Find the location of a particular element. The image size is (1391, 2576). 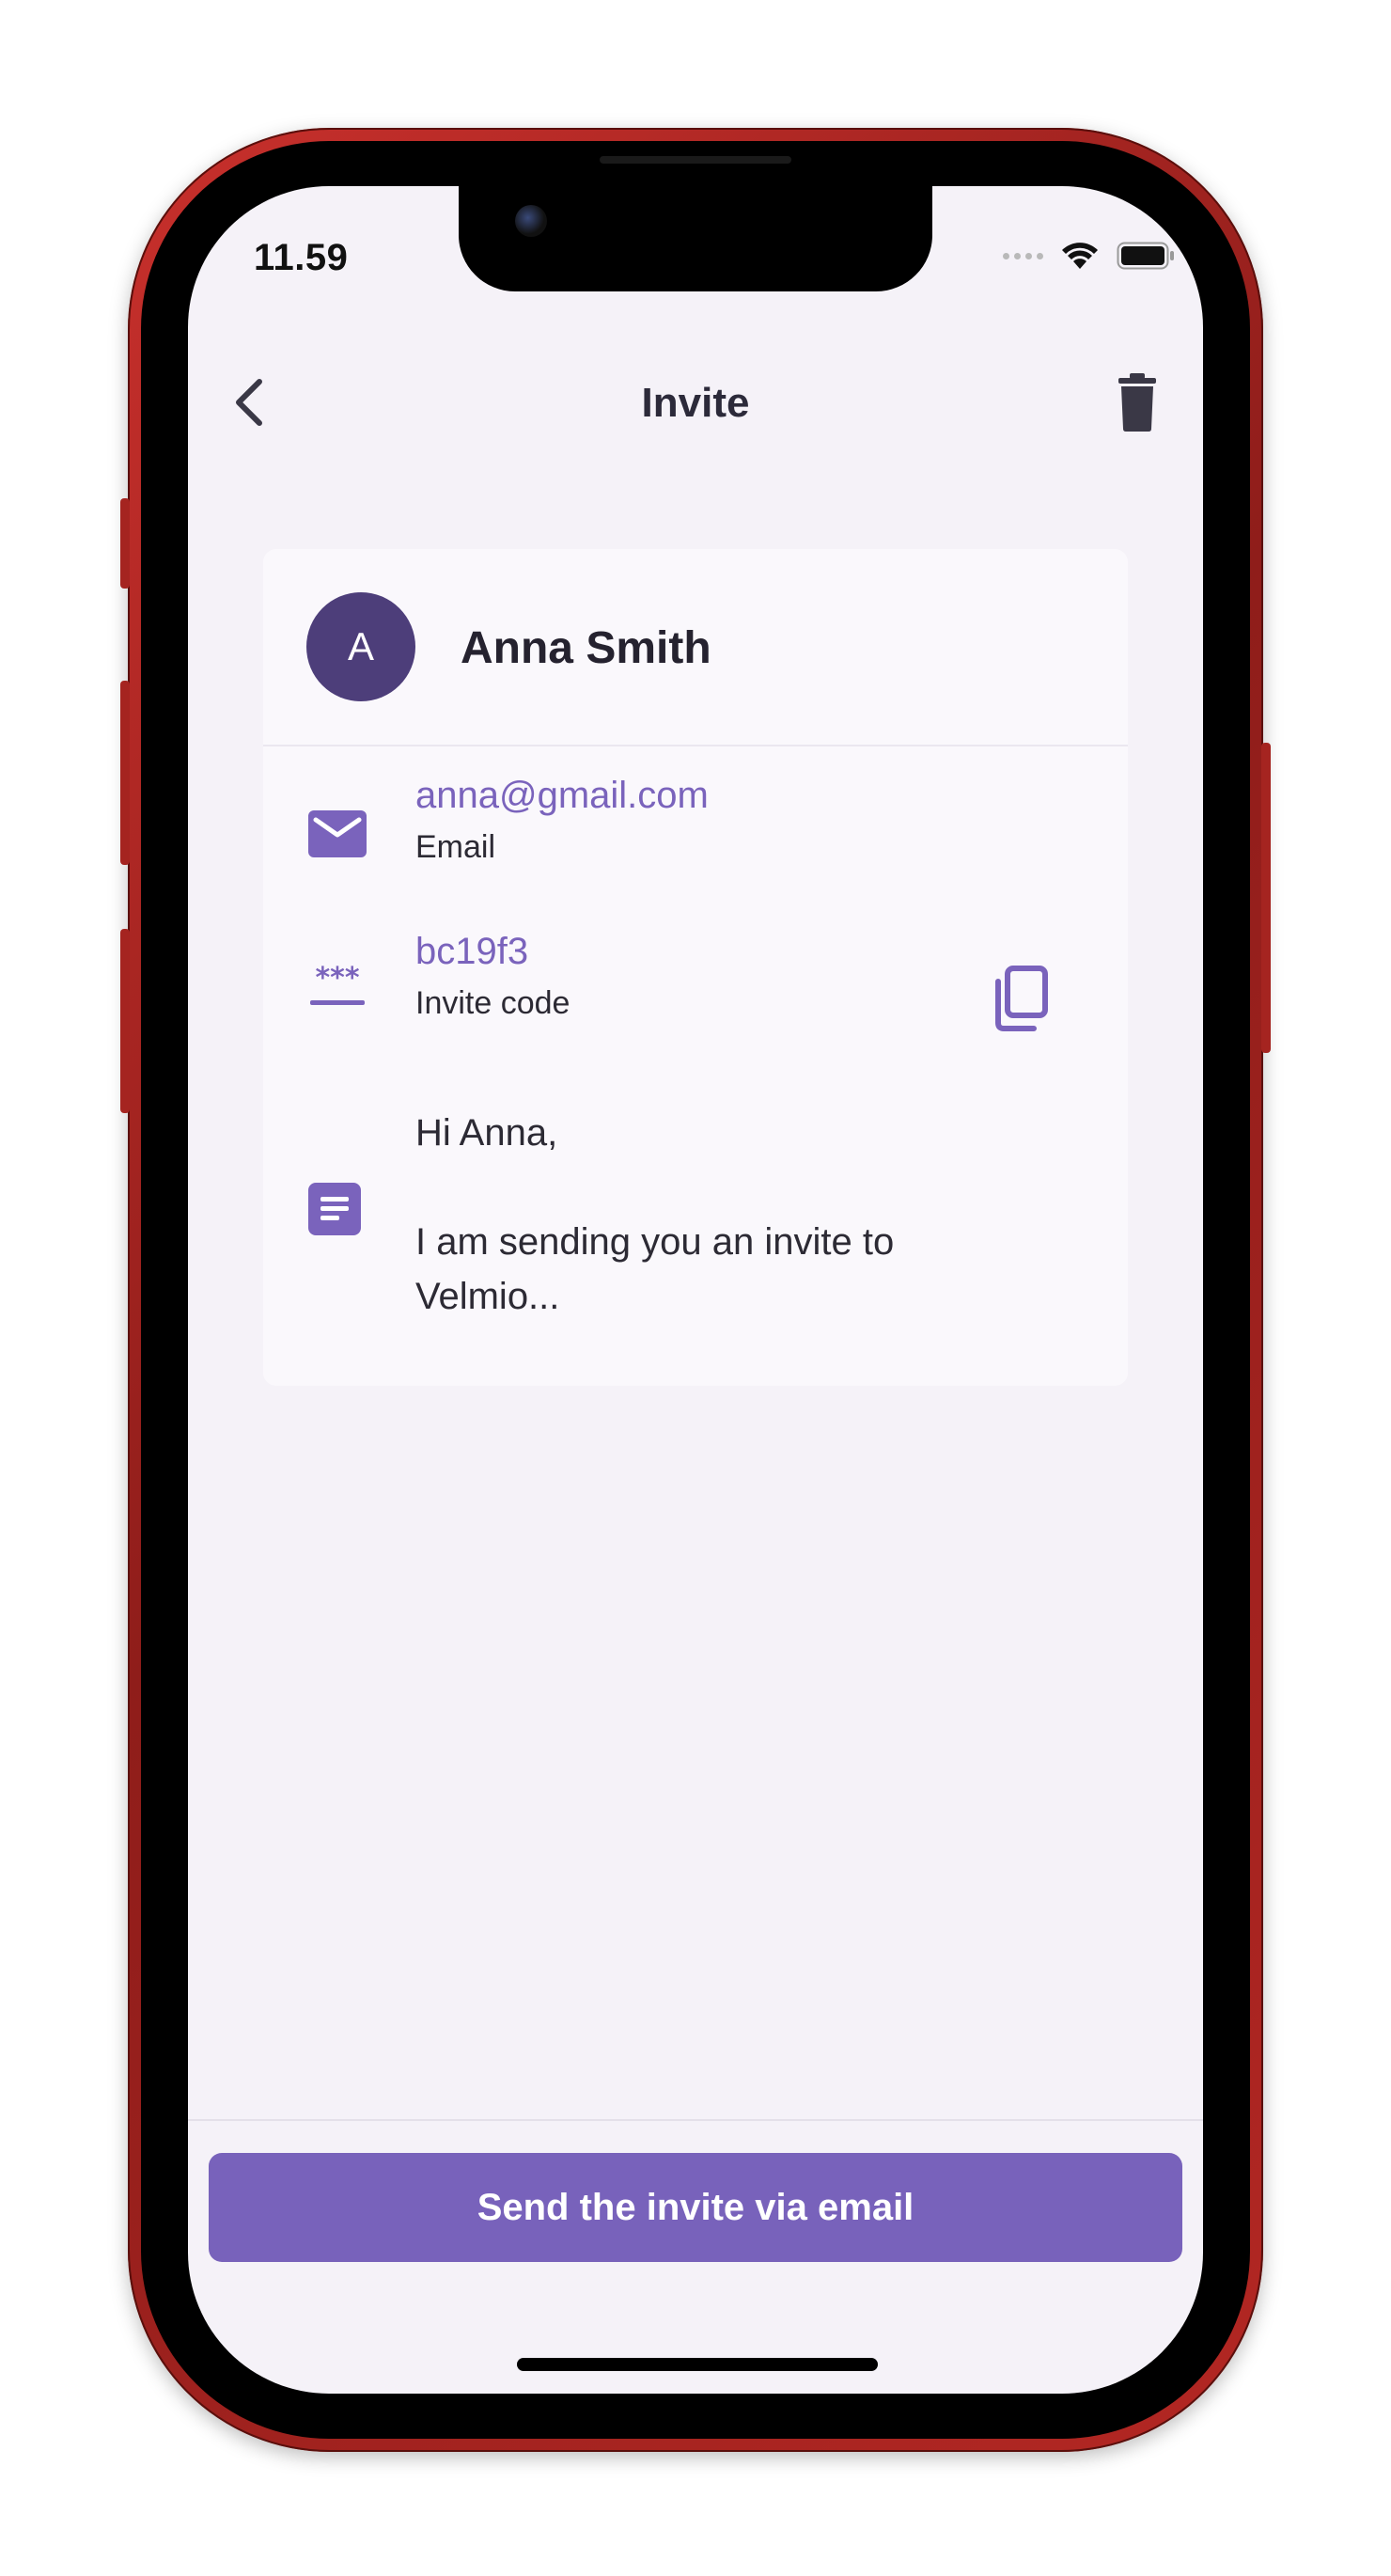

battery-icon is located at coordinates (1145, 256).